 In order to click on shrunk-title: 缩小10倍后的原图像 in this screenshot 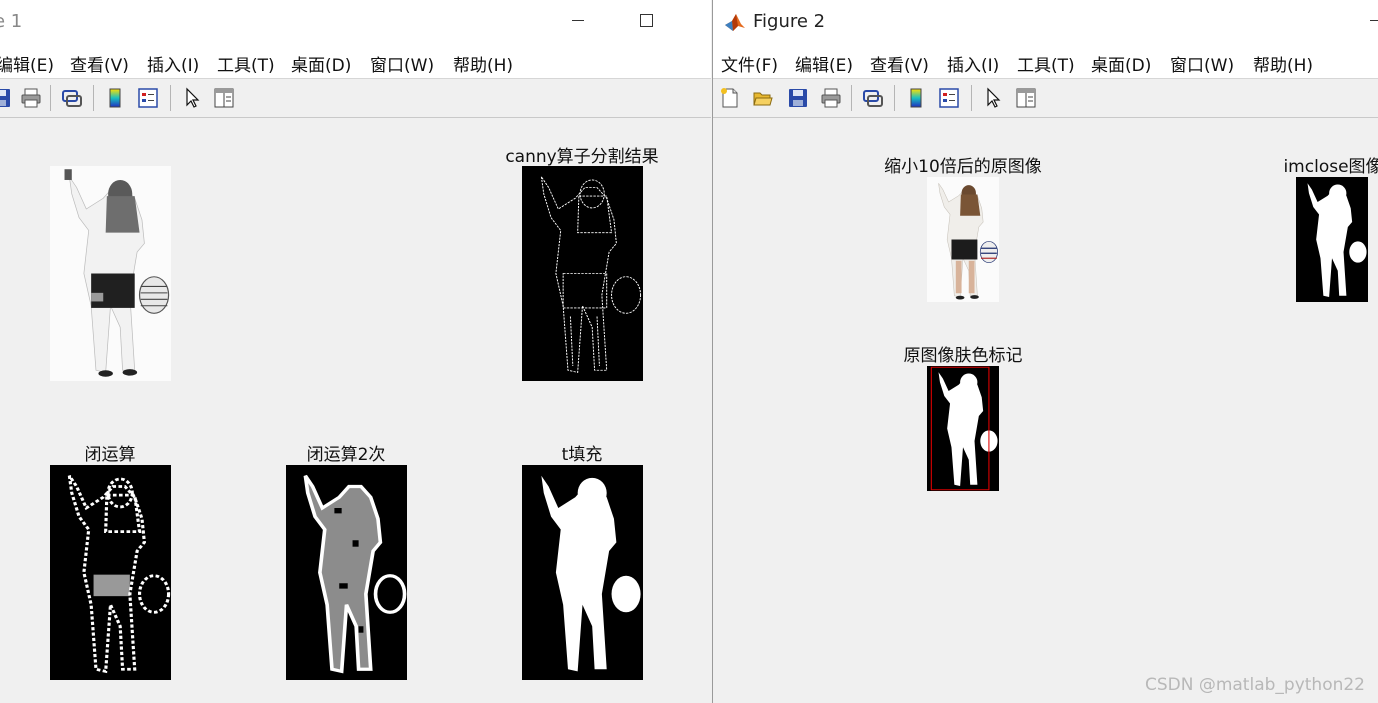, I will do `click(963, 167)`.